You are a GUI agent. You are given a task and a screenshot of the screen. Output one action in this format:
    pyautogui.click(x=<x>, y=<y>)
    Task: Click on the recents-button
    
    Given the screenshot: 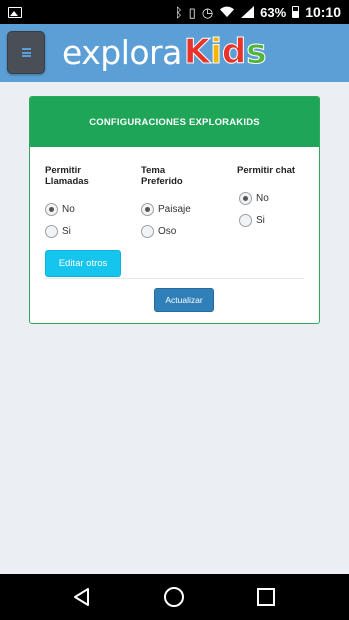 What is the action you would take?
    pyautogui.click(x=266, y=597)
    